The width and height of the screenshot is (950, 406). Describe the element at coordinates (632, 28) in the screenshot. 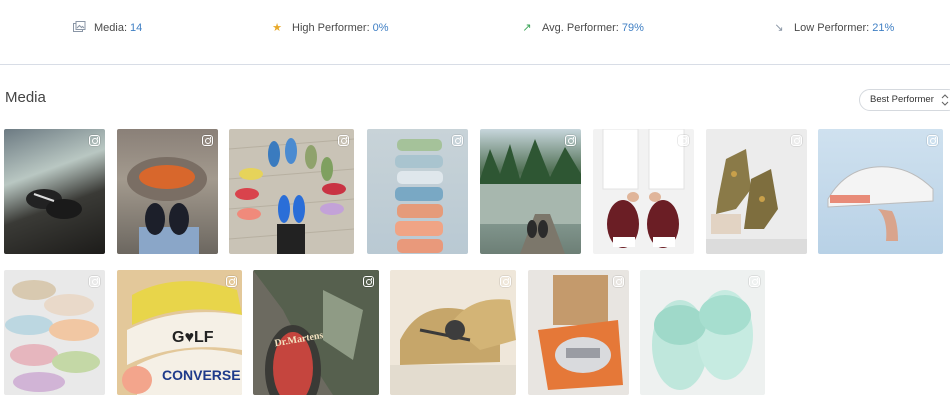

I see `stat-avg-value: 79%` at that location.